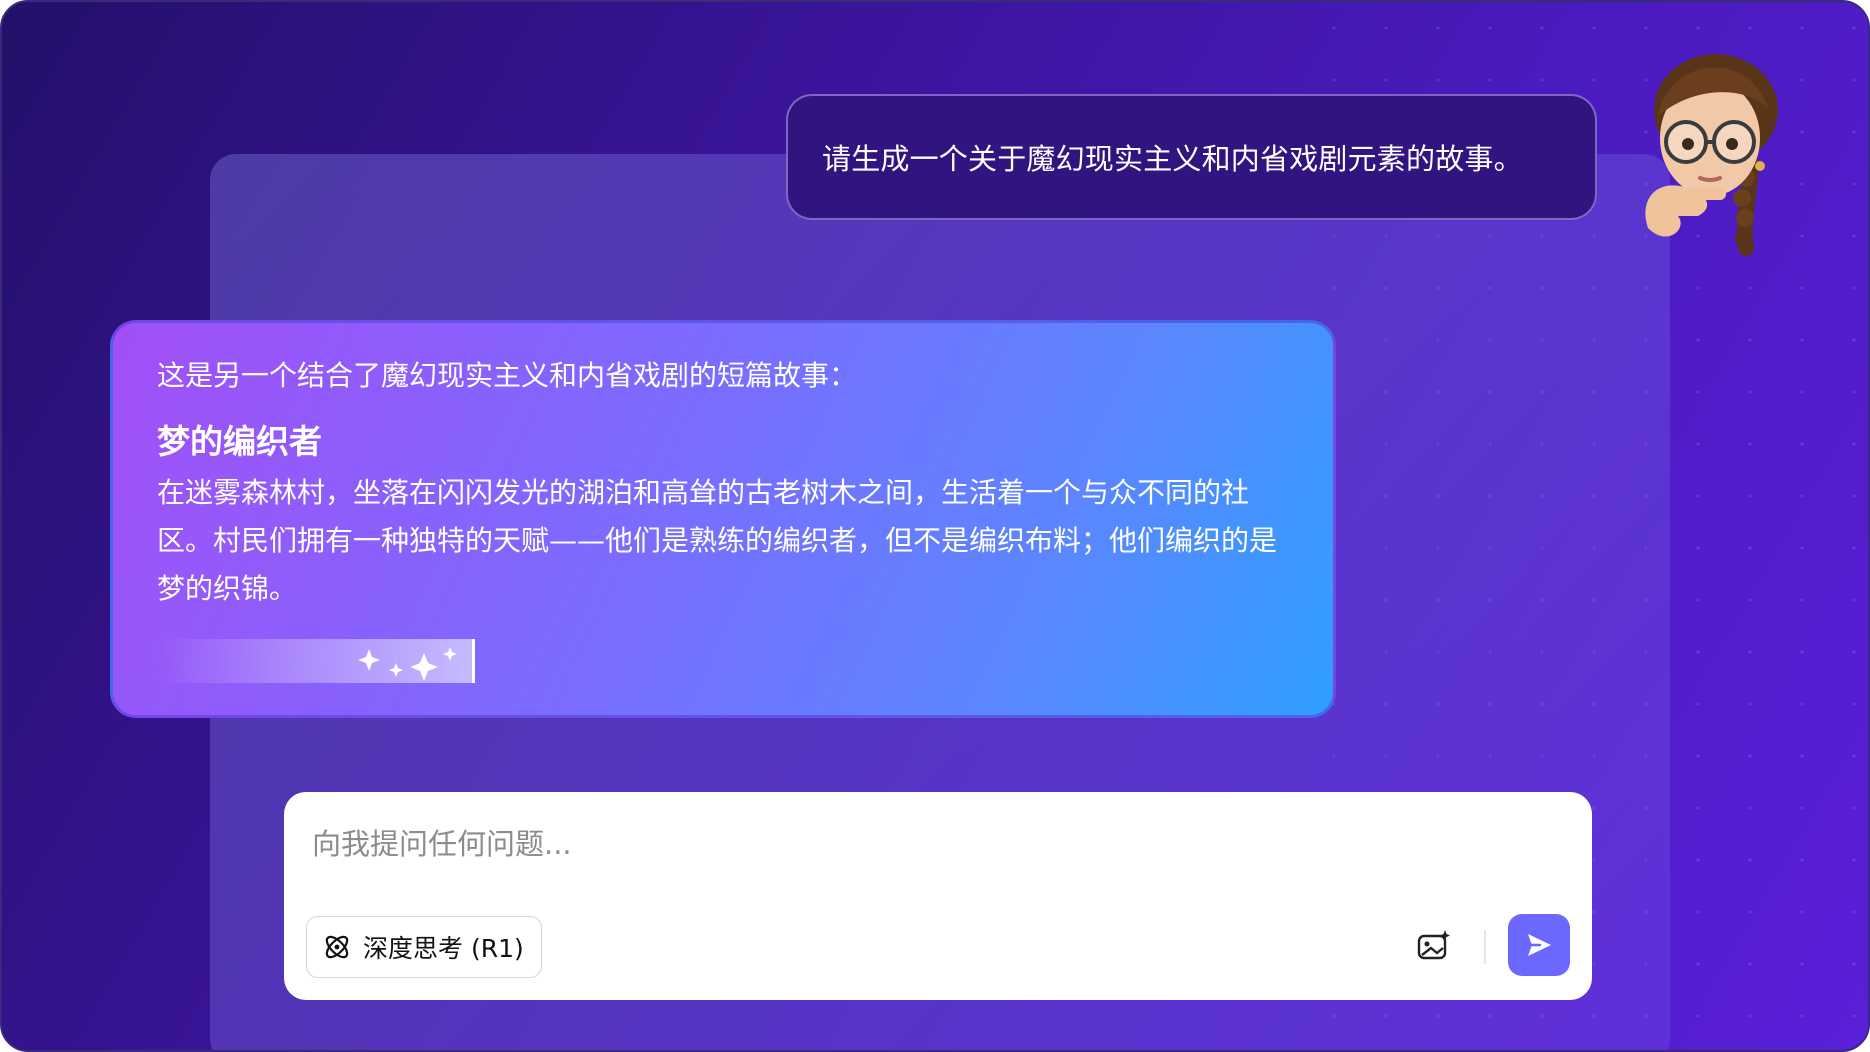 The height and width of the screenshot is (1052, 1870). I want to click on user-avatar, so click(1718, 158).